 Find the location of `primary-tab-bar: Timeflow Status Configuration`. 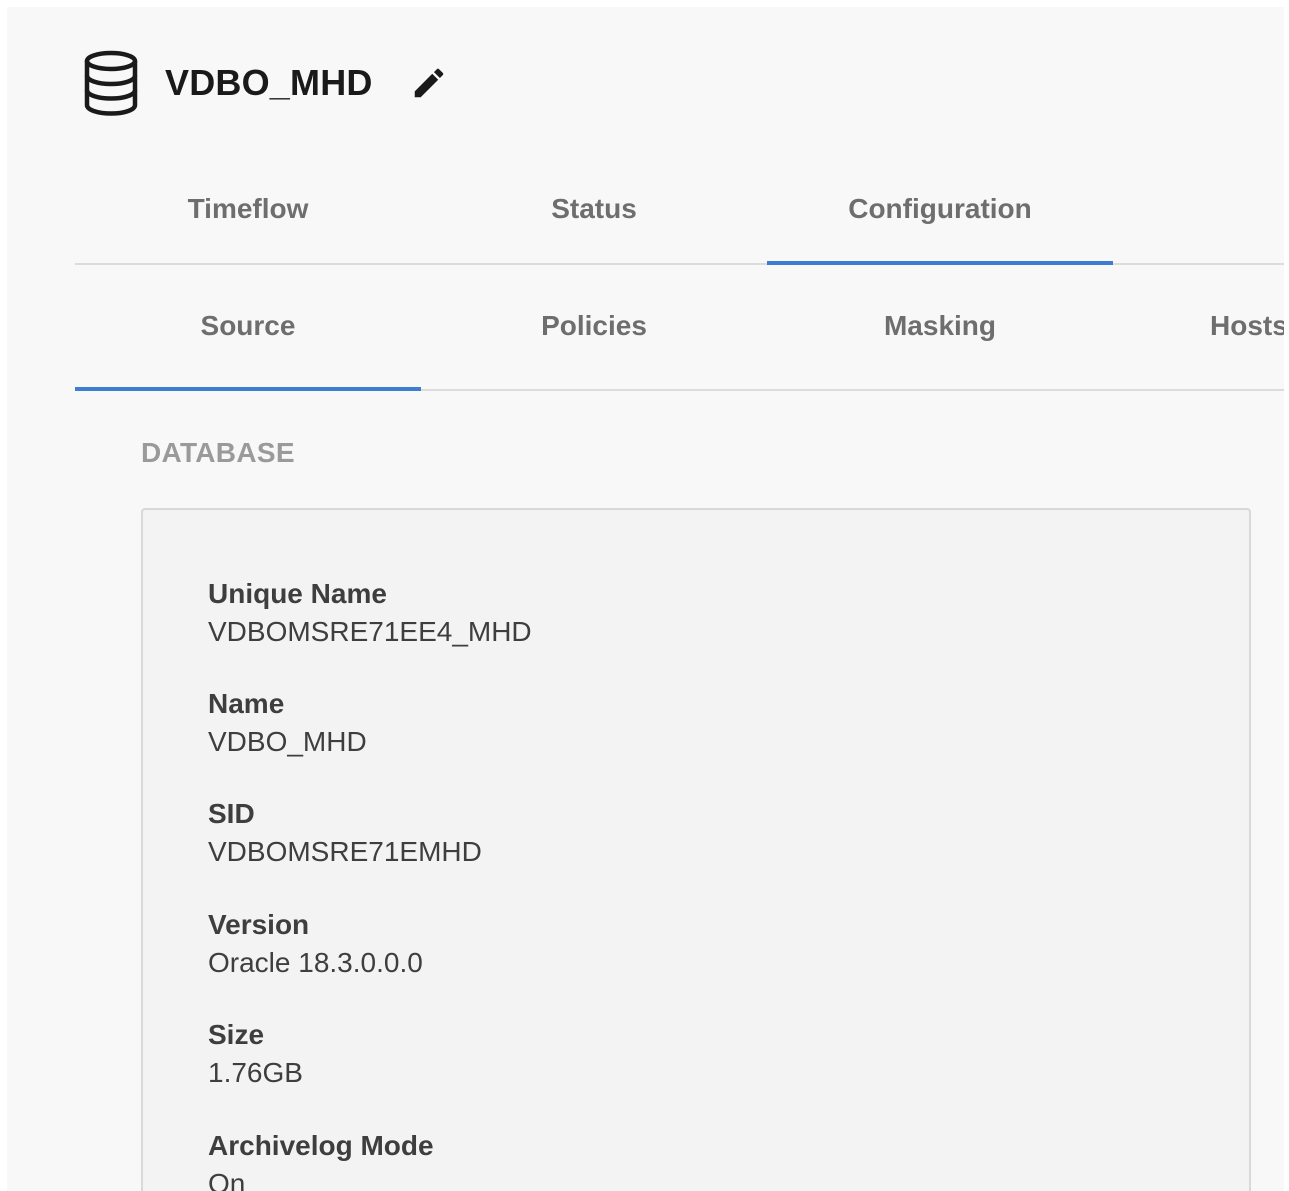

primary-tab-bar: Timeflow Status Configuration is located at coordinates (679, 210).